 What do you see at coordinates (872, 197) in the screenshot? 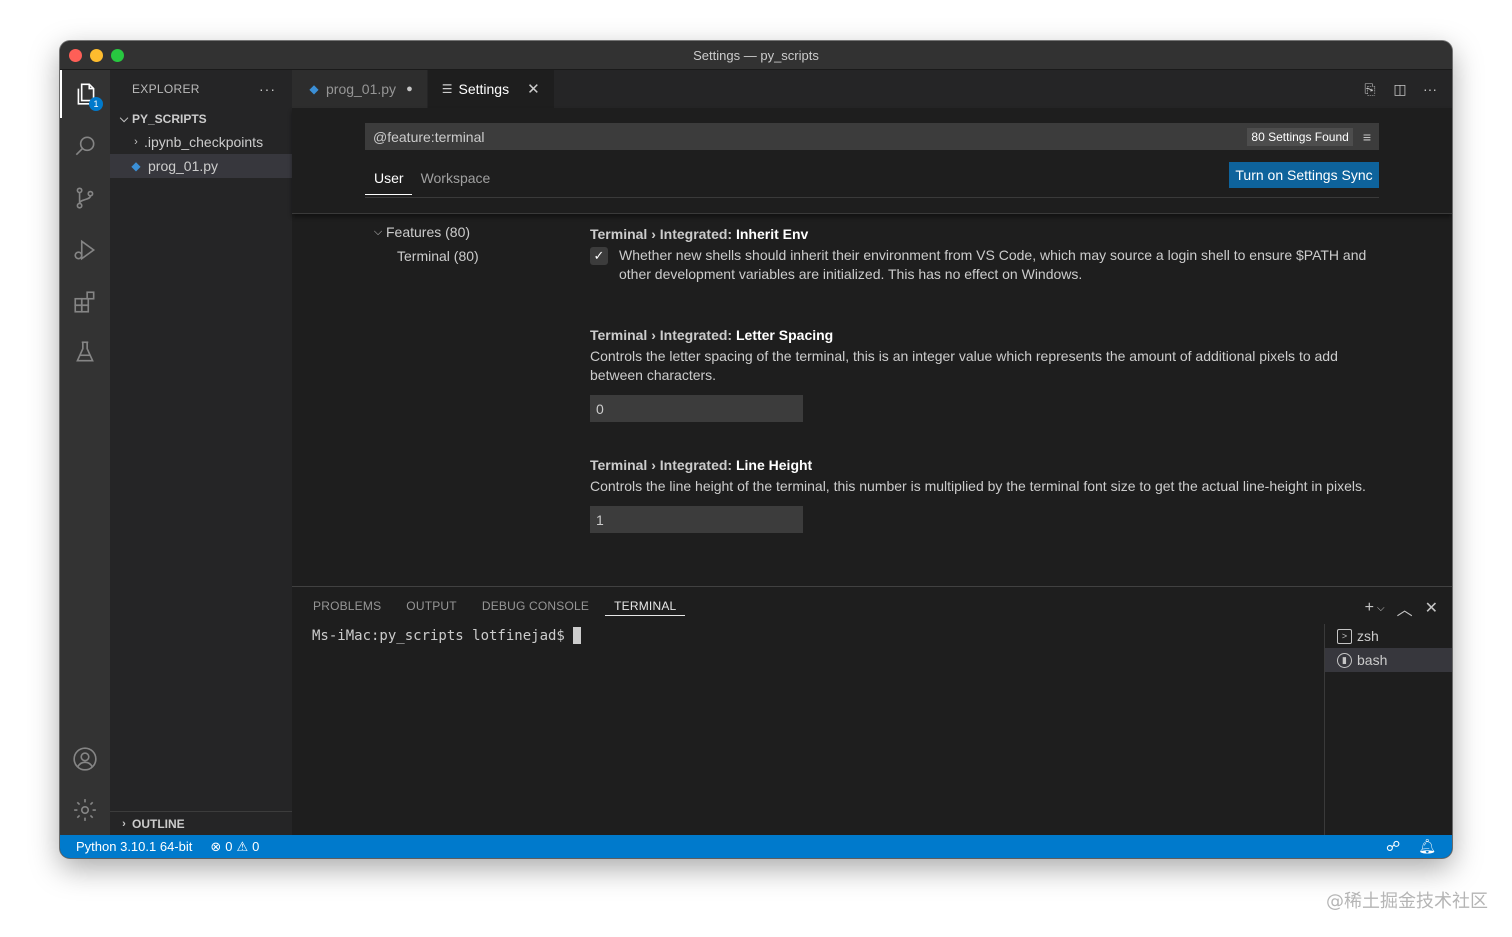
I see `divider` at bounding box center [872, 197].